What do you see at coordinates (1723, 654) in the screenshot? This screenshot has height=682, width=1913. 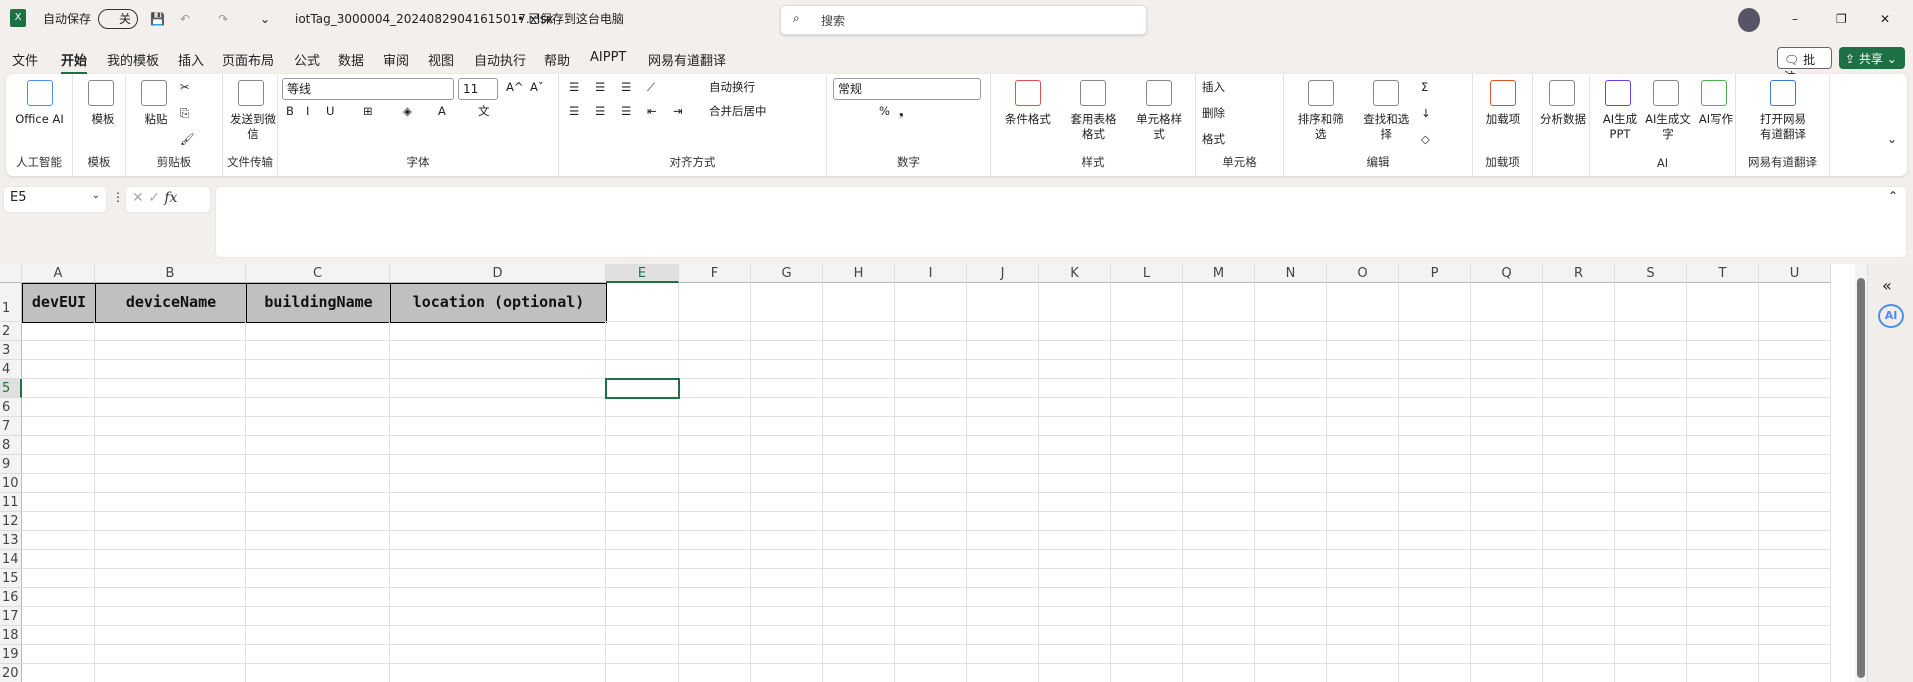 I see `cell-T19` at bounding box center [1723, 654].